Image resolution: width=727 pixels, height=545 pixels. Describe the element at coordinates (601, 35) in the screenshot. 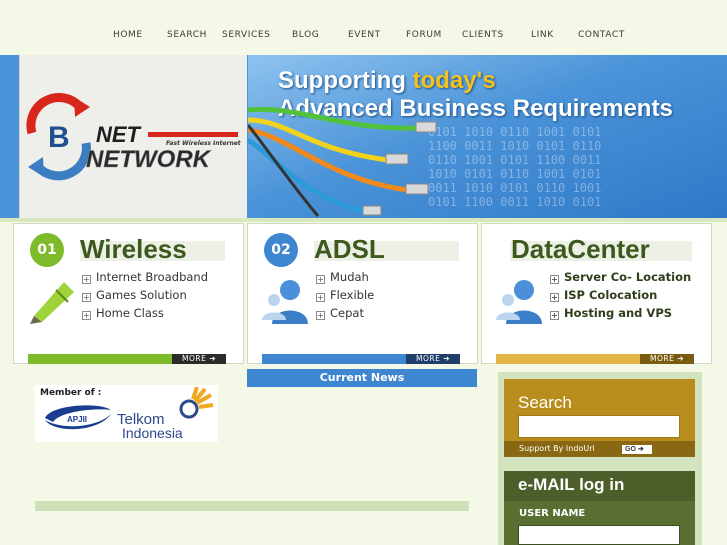

I see `nav-contact: CONTACT` at that location.